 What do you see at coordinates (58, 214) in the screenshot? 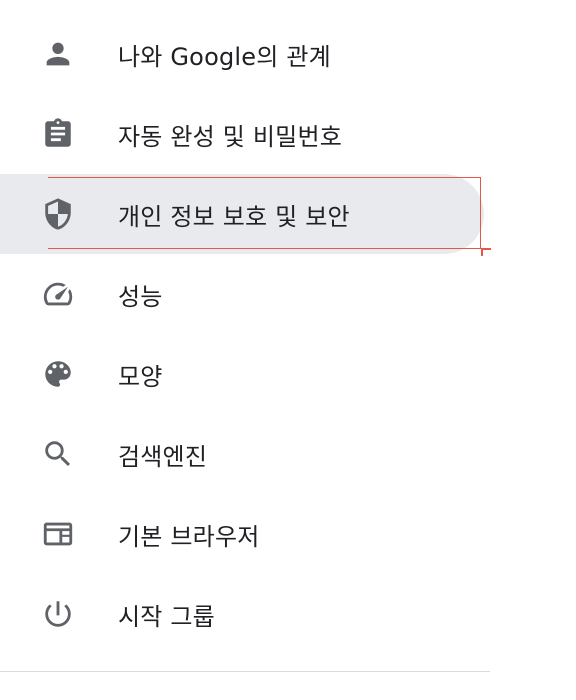
I see `shield-icon` at bounding box center [58, 214].